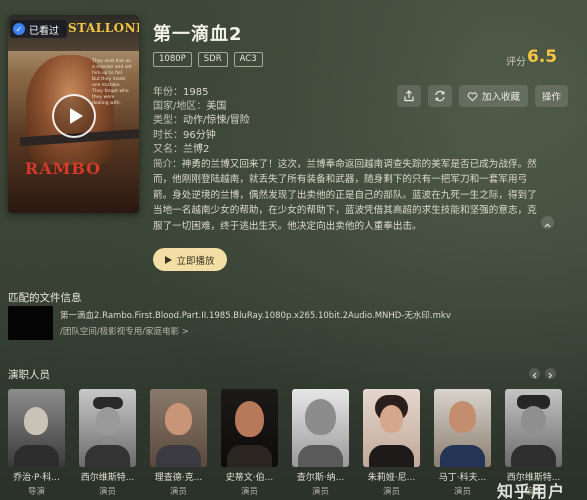 The image size is (587, 500). I want to click on meta-country: 国家/地区：美国, so click(273, 107).